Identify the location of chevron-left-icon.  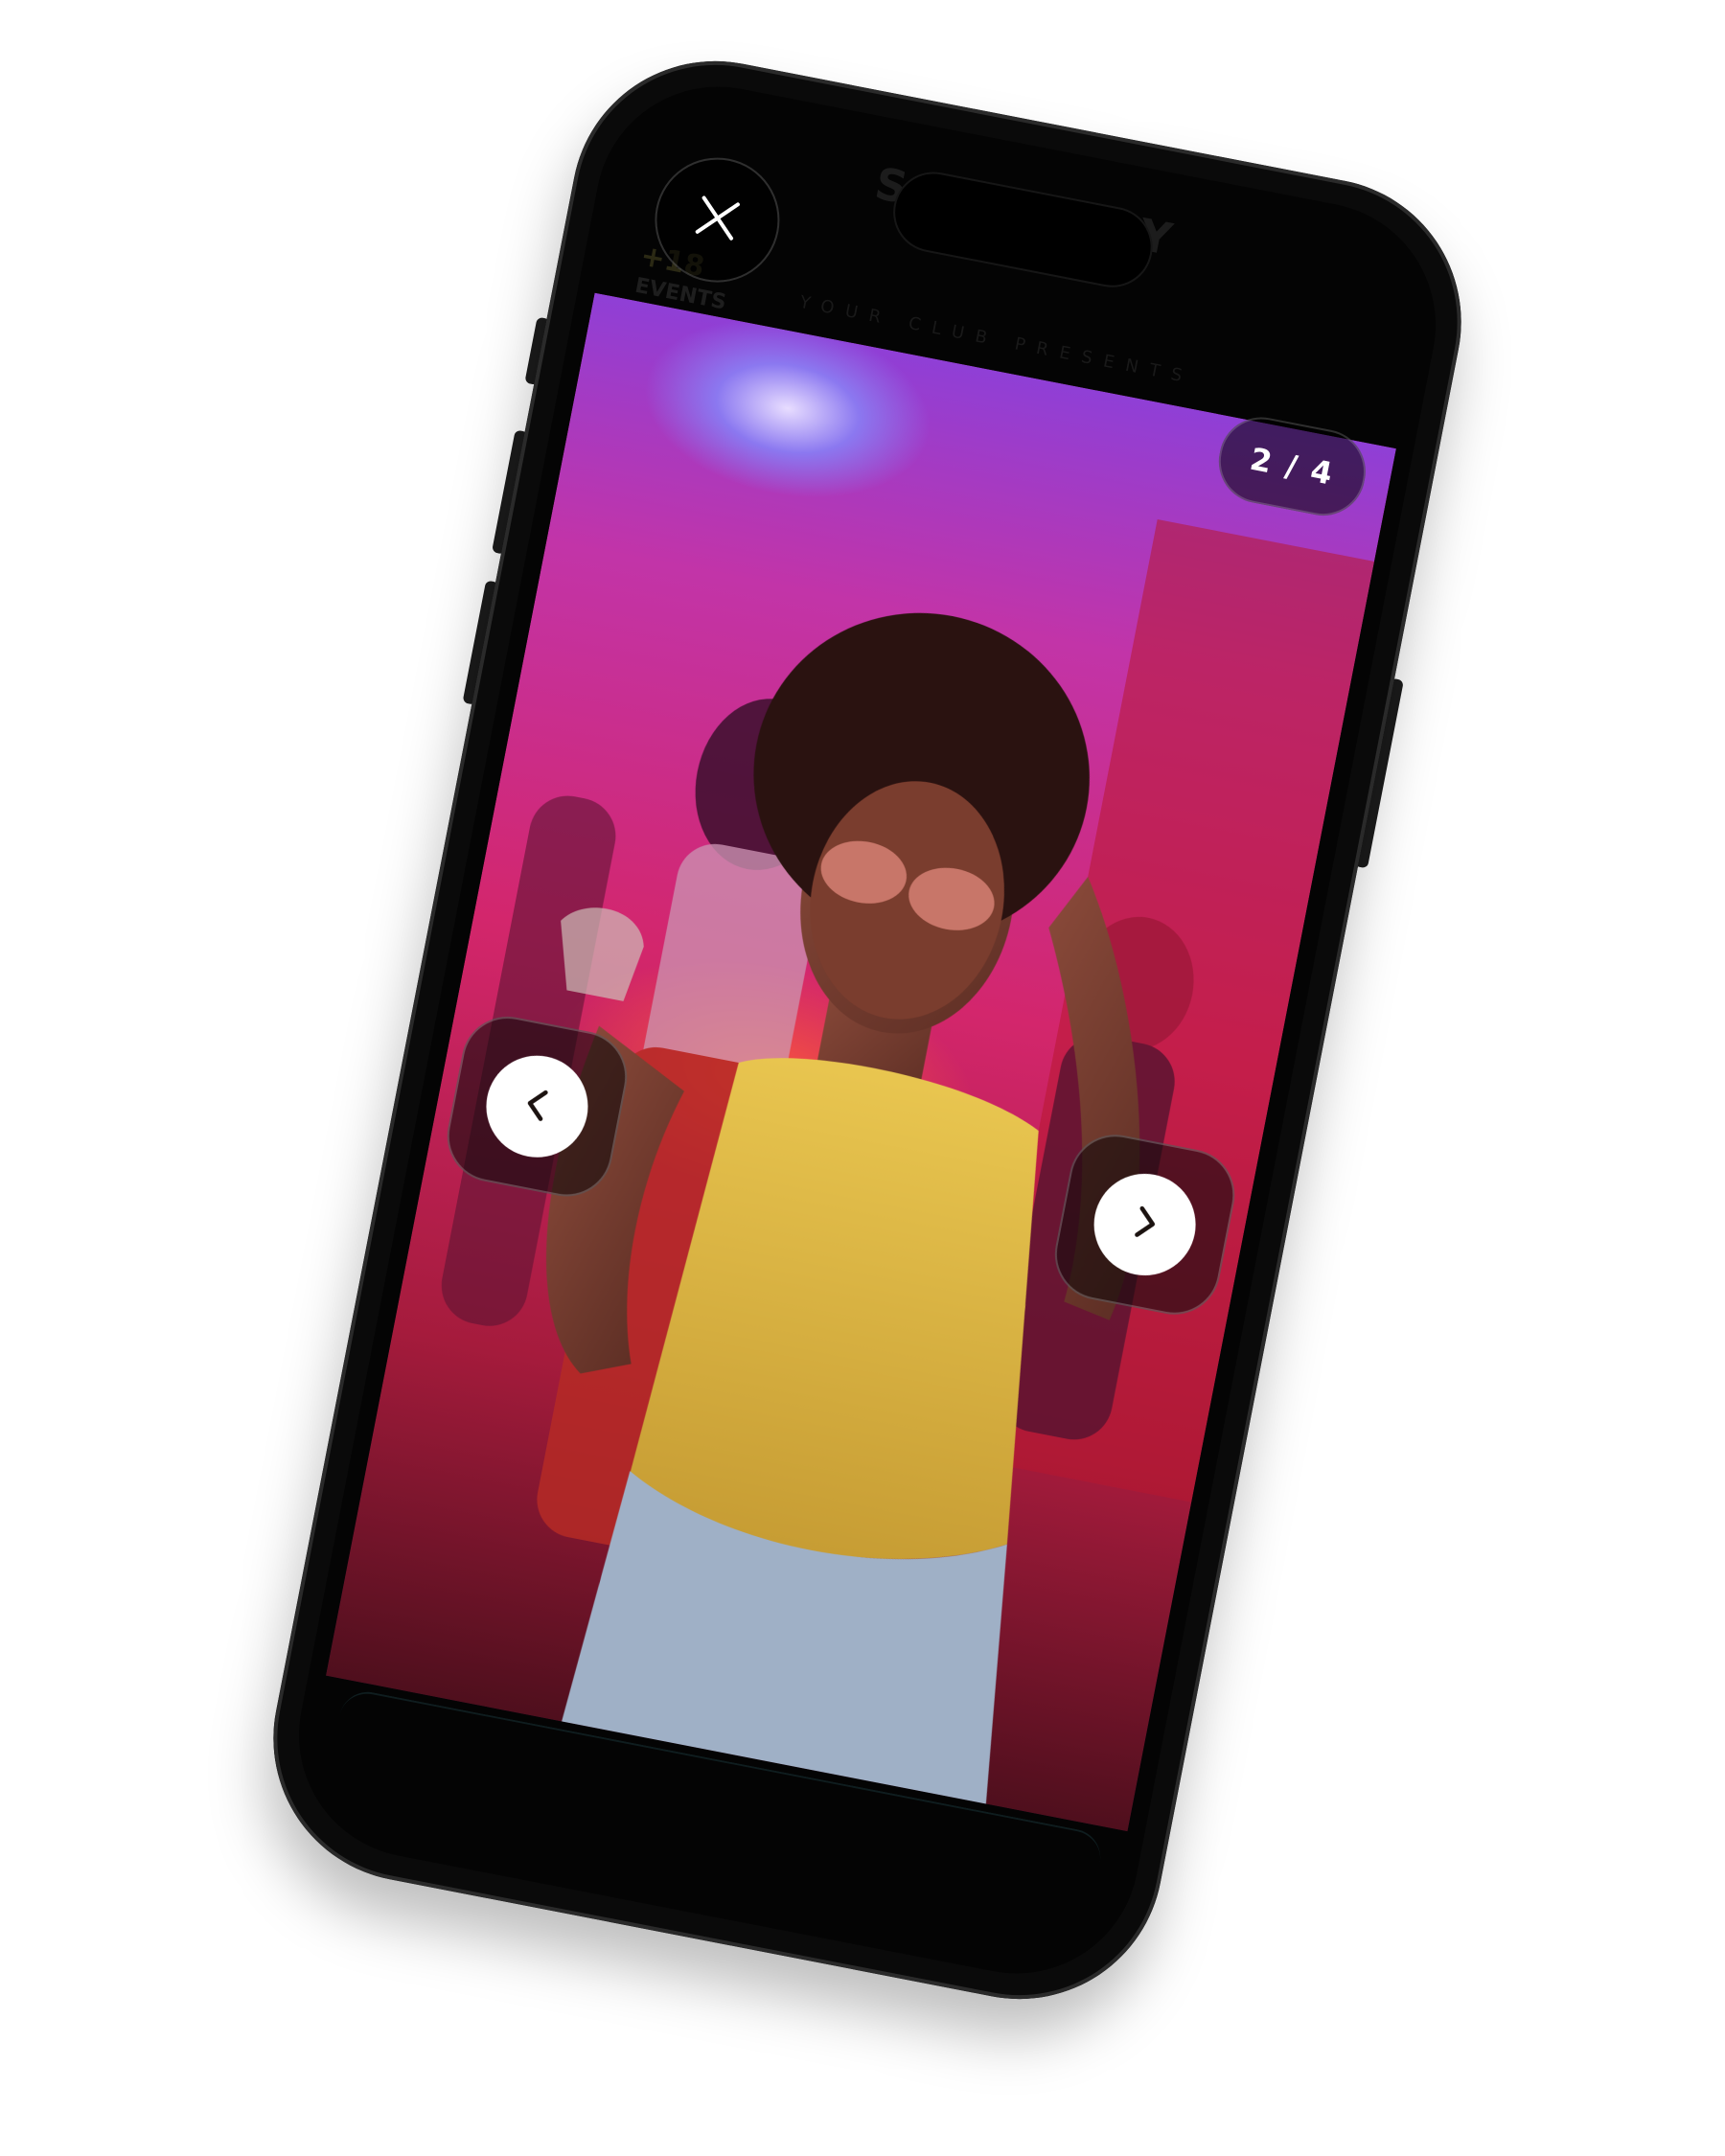
(538, 1107).